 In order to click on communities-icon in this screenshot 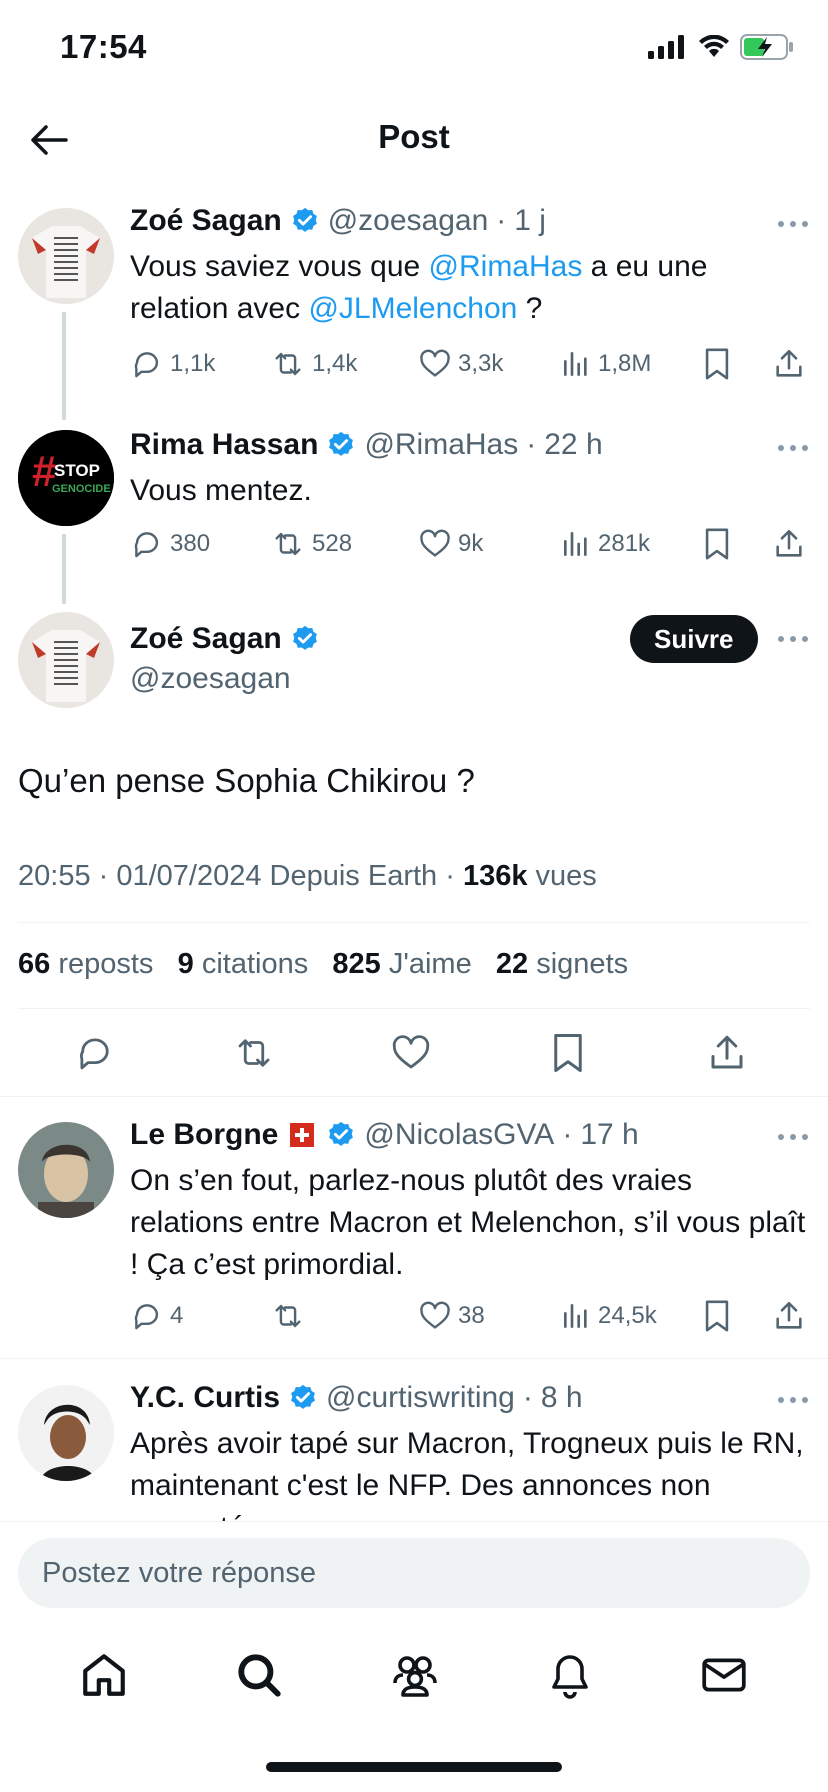, I will do `click(415, 1675)`.